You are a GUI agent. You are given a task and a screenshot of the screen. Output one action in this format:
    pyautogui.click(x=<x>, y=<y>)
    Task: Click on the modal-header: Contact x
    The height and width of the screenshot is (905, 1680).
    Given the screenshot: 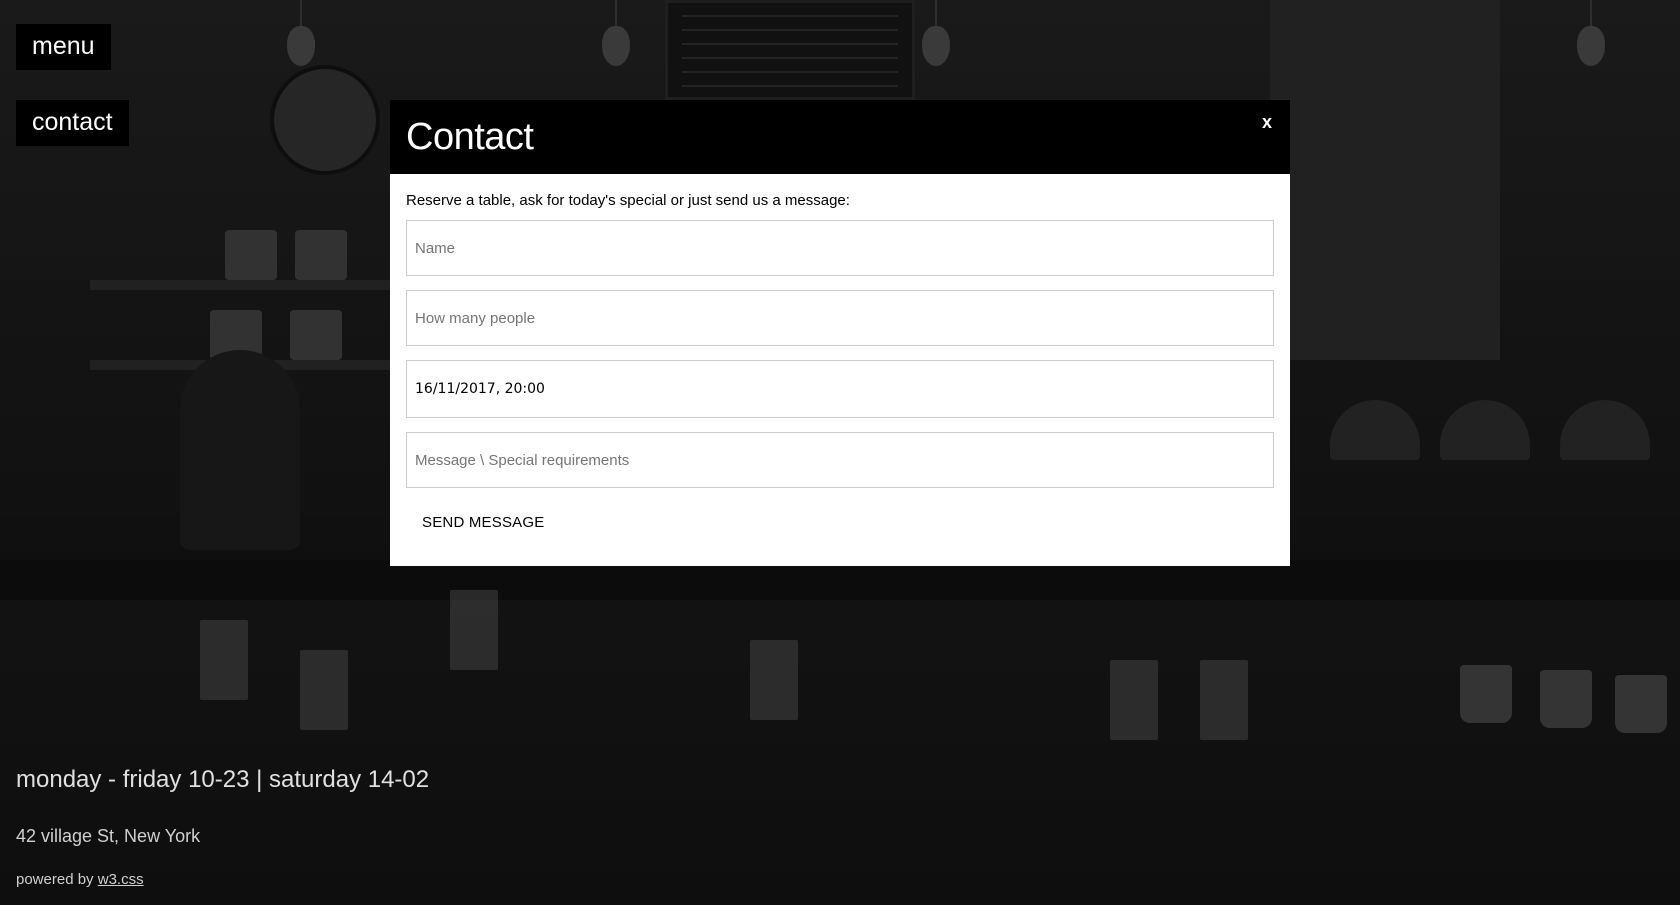 What is the action you would take?
    pyautogui.click(x=840, y=137)
    